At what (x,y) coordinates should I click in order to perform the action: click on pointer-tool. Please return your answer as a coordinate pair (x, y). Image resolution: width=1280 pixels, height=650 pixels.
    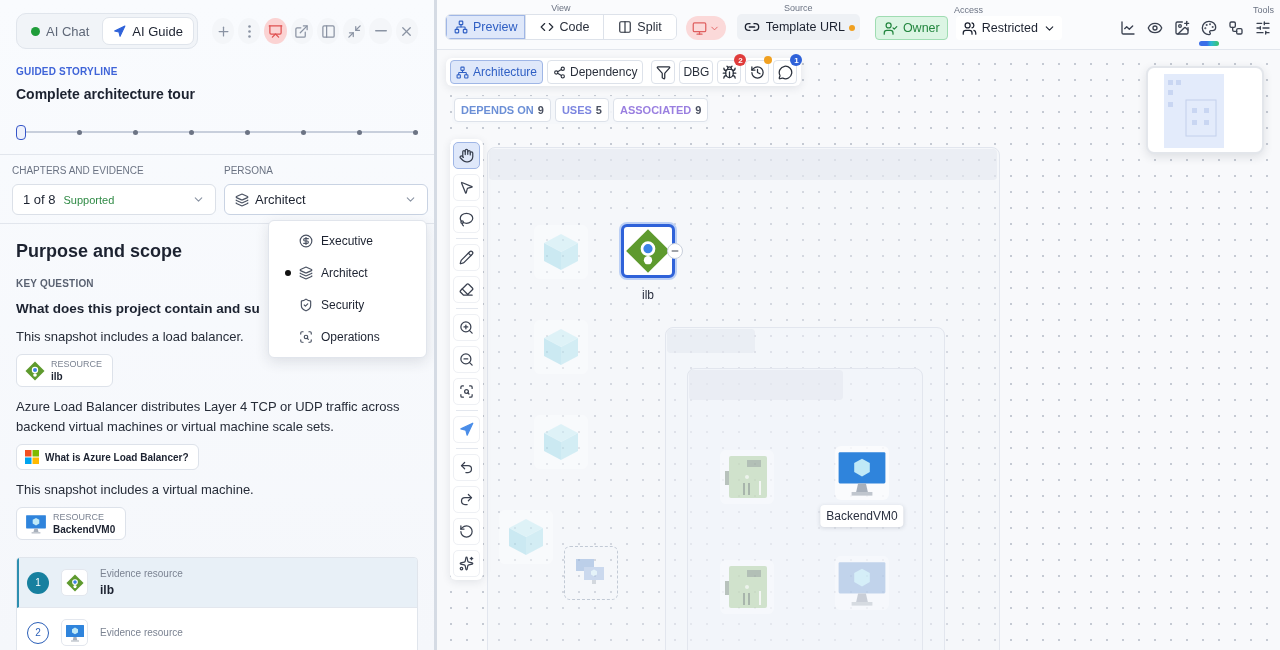
    Looking at the image, I should click on (466, 187).